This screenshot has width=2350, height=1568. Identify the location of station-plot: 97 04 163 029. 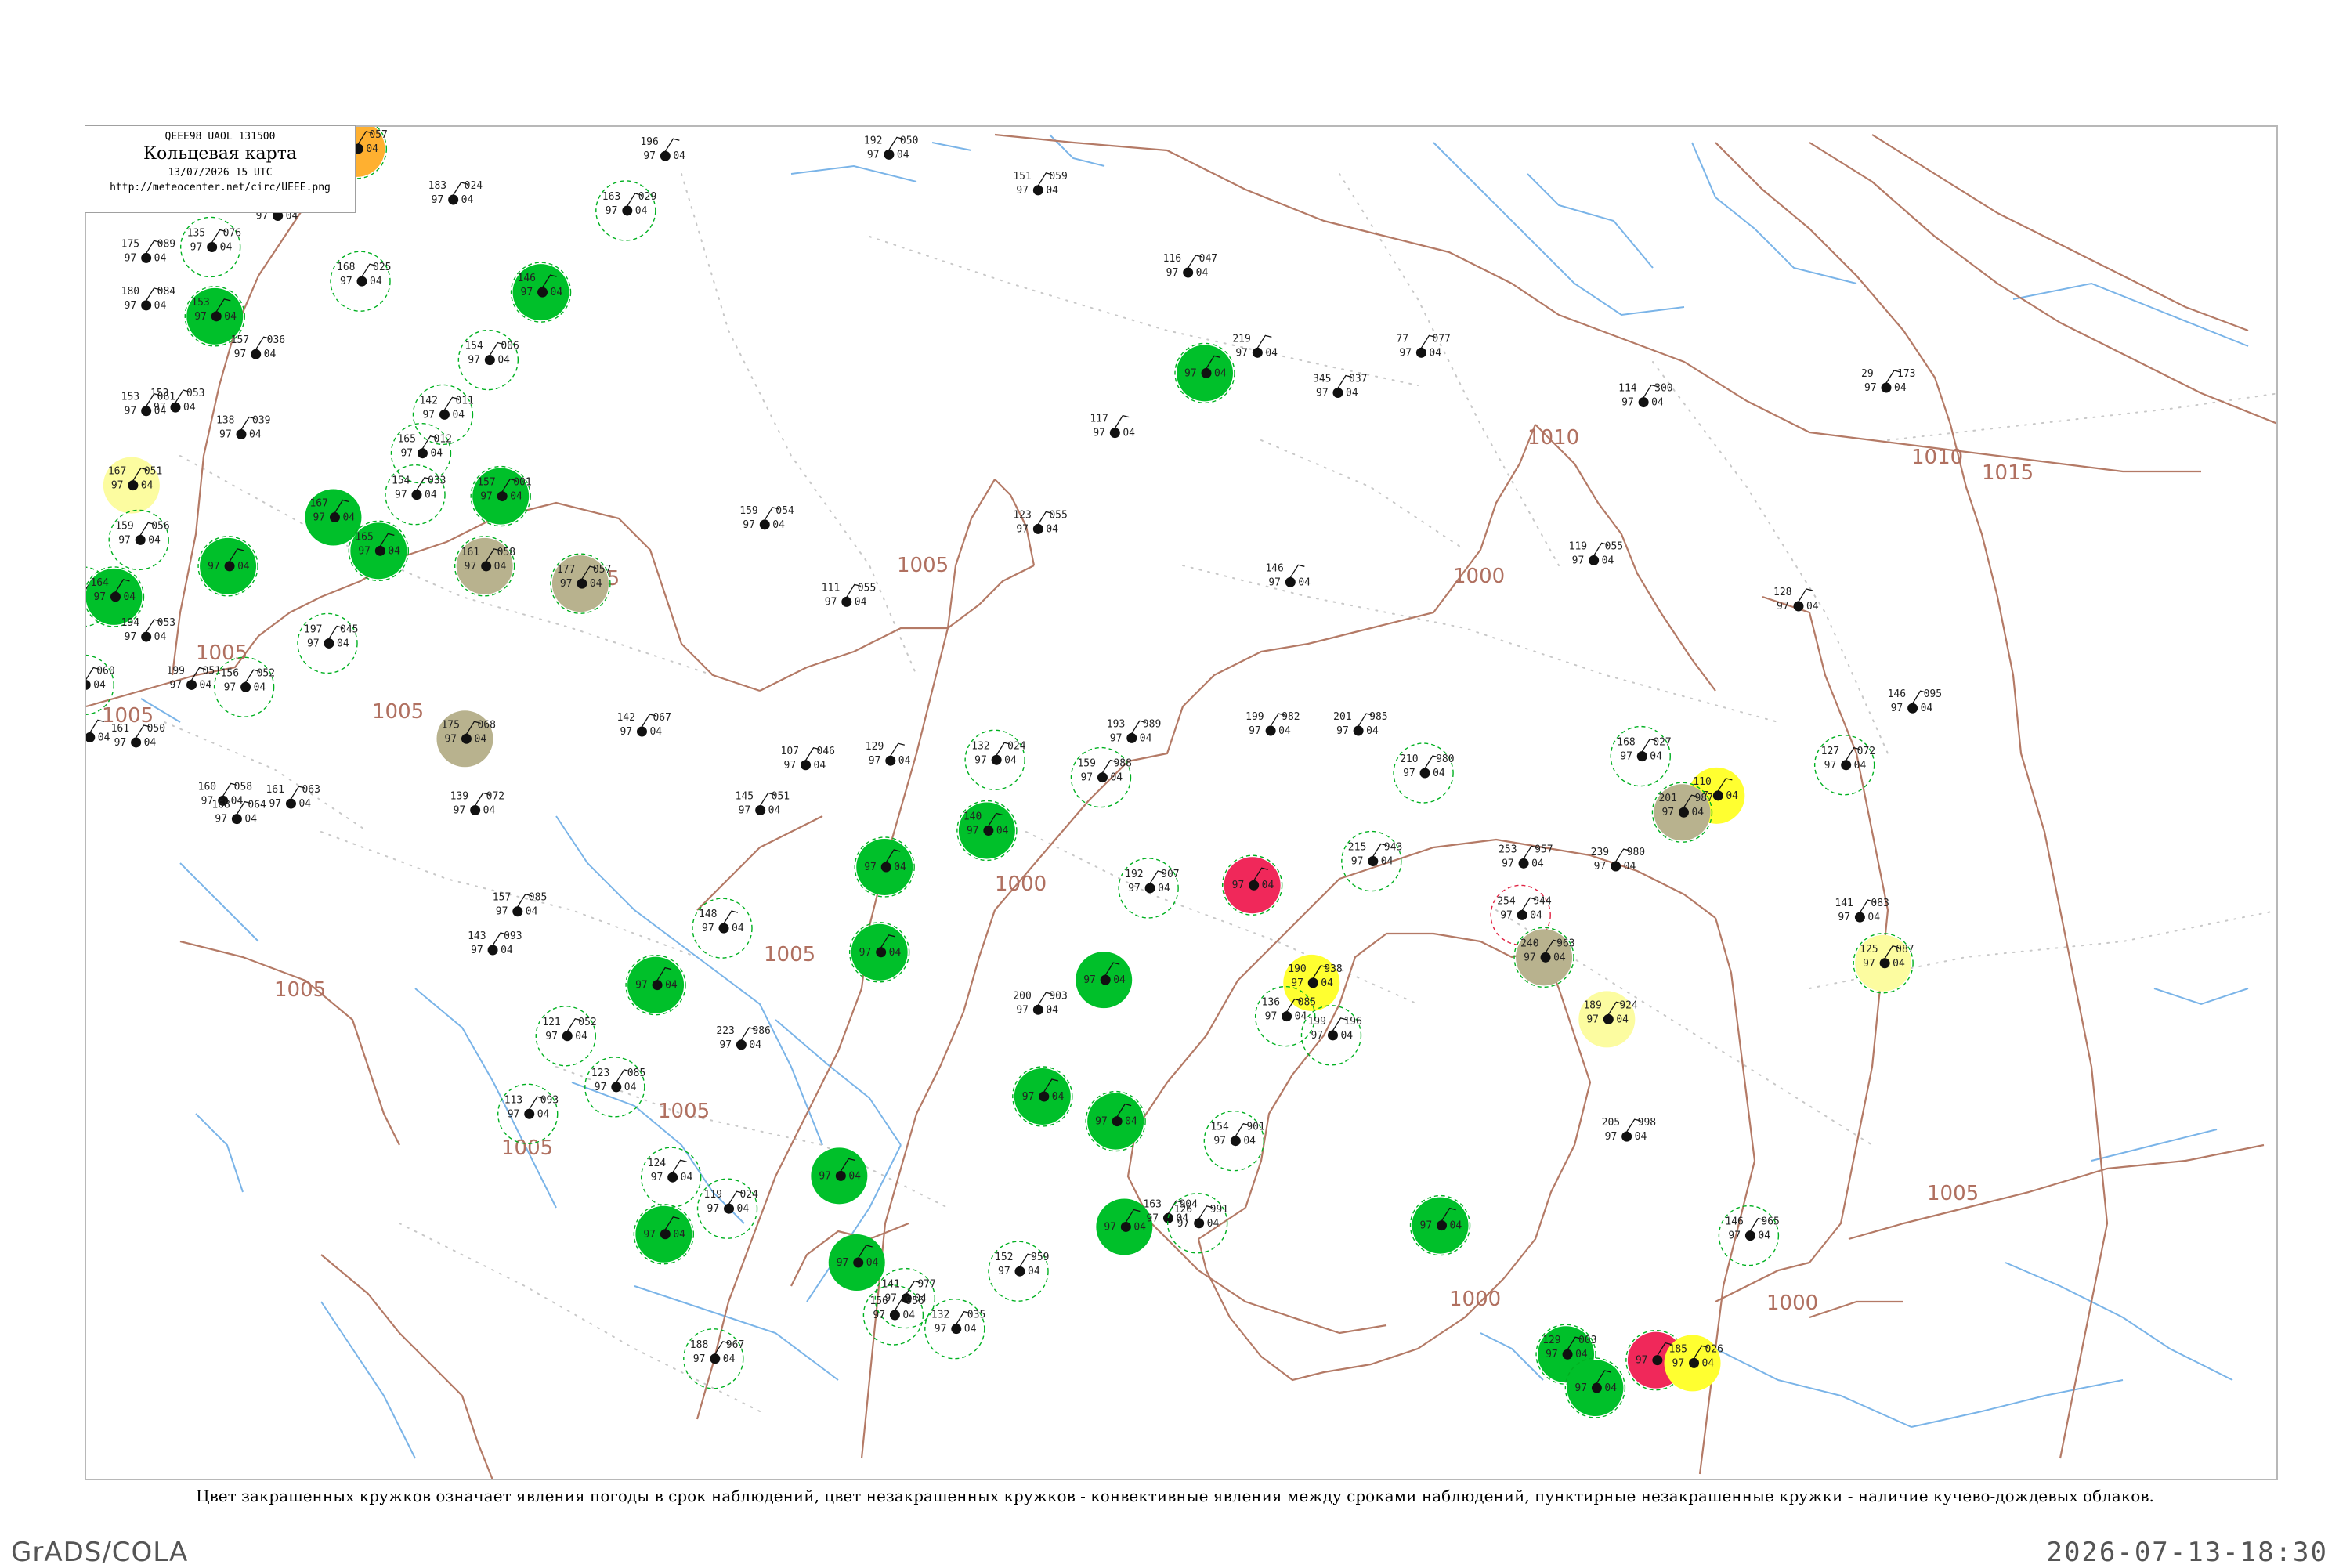
(625, 210).